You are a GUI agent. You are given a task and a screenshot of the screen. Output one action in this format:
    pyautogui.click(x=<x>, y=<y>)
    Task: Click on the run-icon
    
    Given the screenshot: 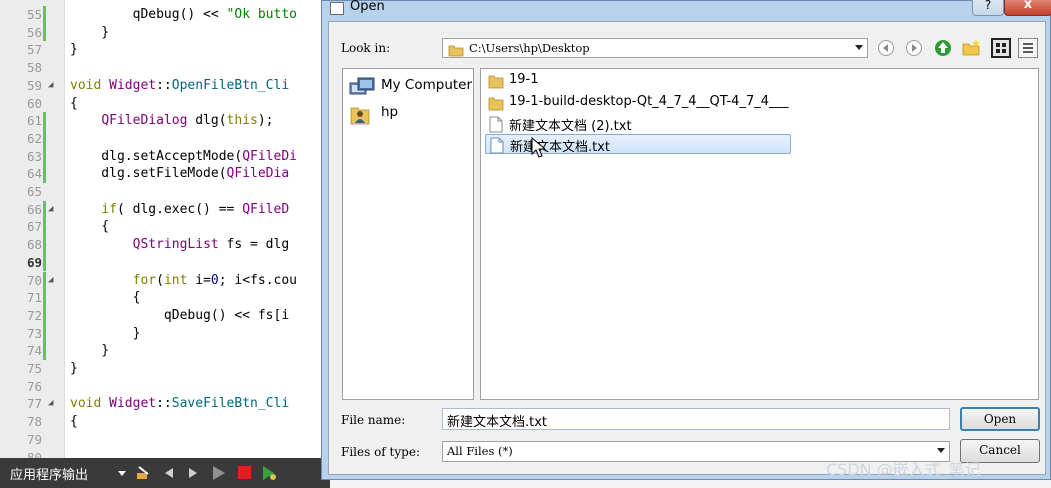 What is the action you would take?
    pyautogui.click(x=218, y=472)
    